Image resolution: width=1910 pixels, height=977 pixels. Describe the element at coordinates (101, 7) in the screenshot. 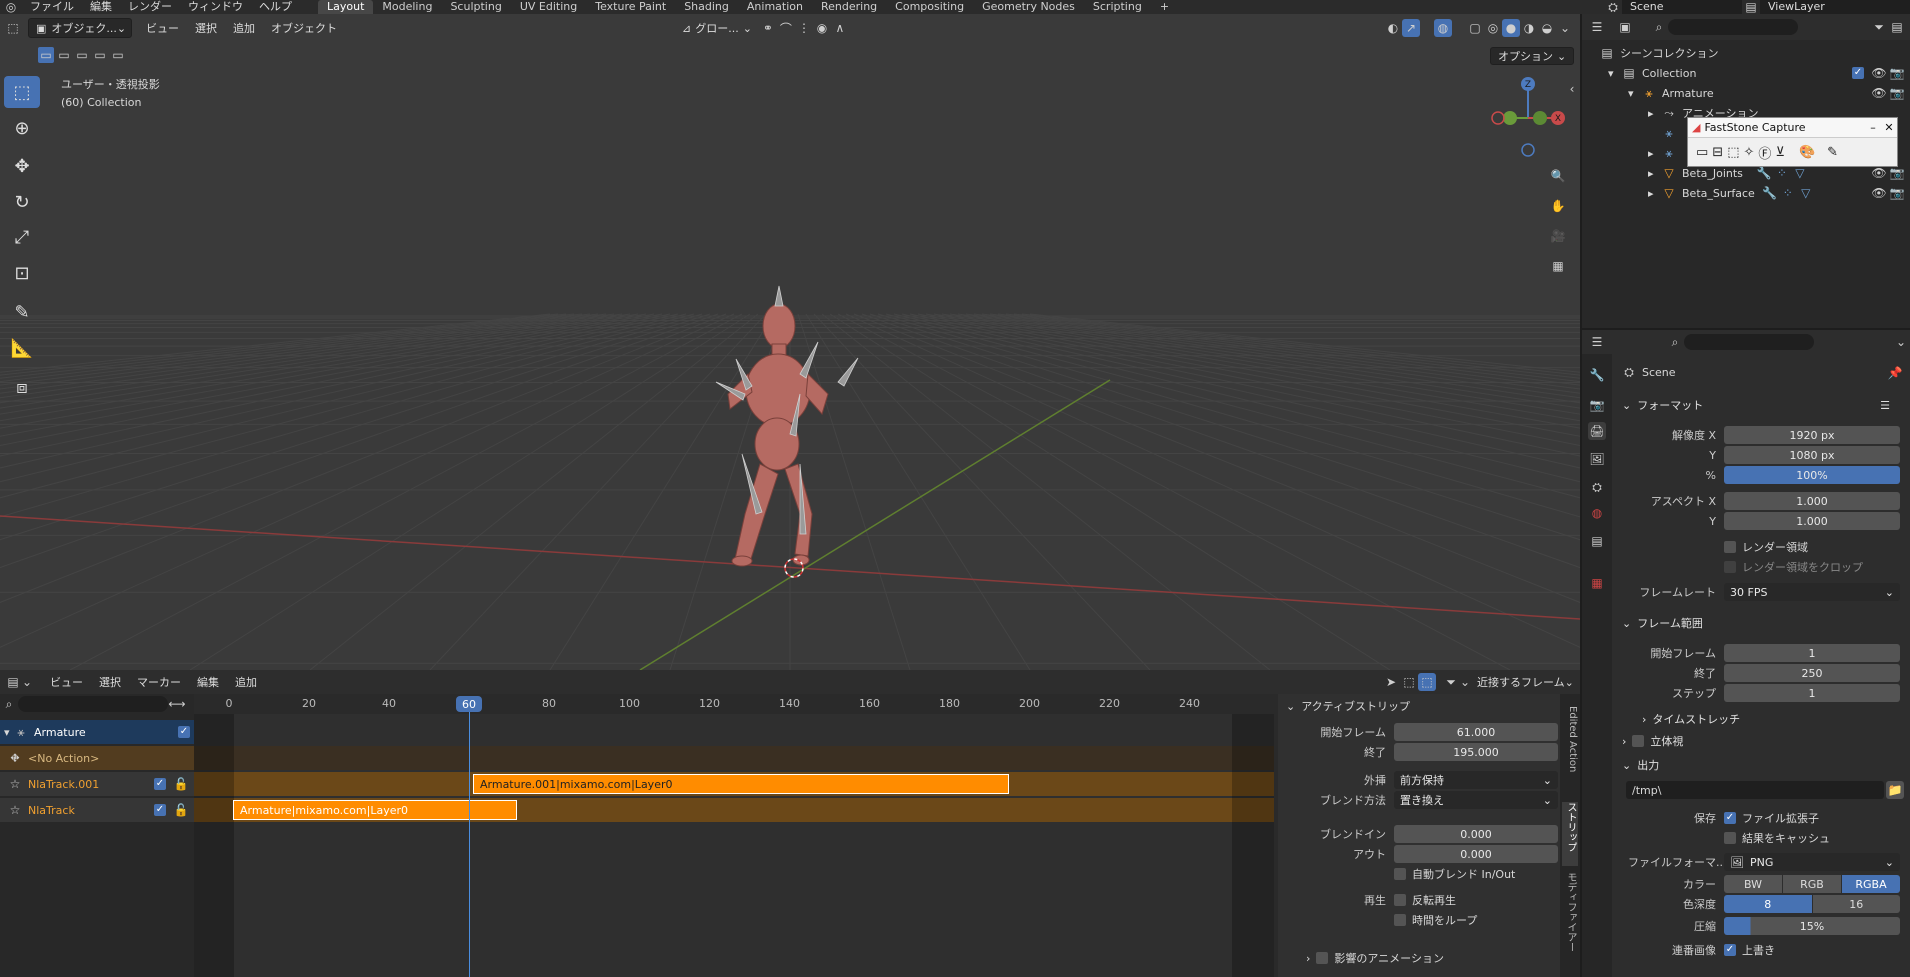

I see `menu-edit: 編集` at that location.